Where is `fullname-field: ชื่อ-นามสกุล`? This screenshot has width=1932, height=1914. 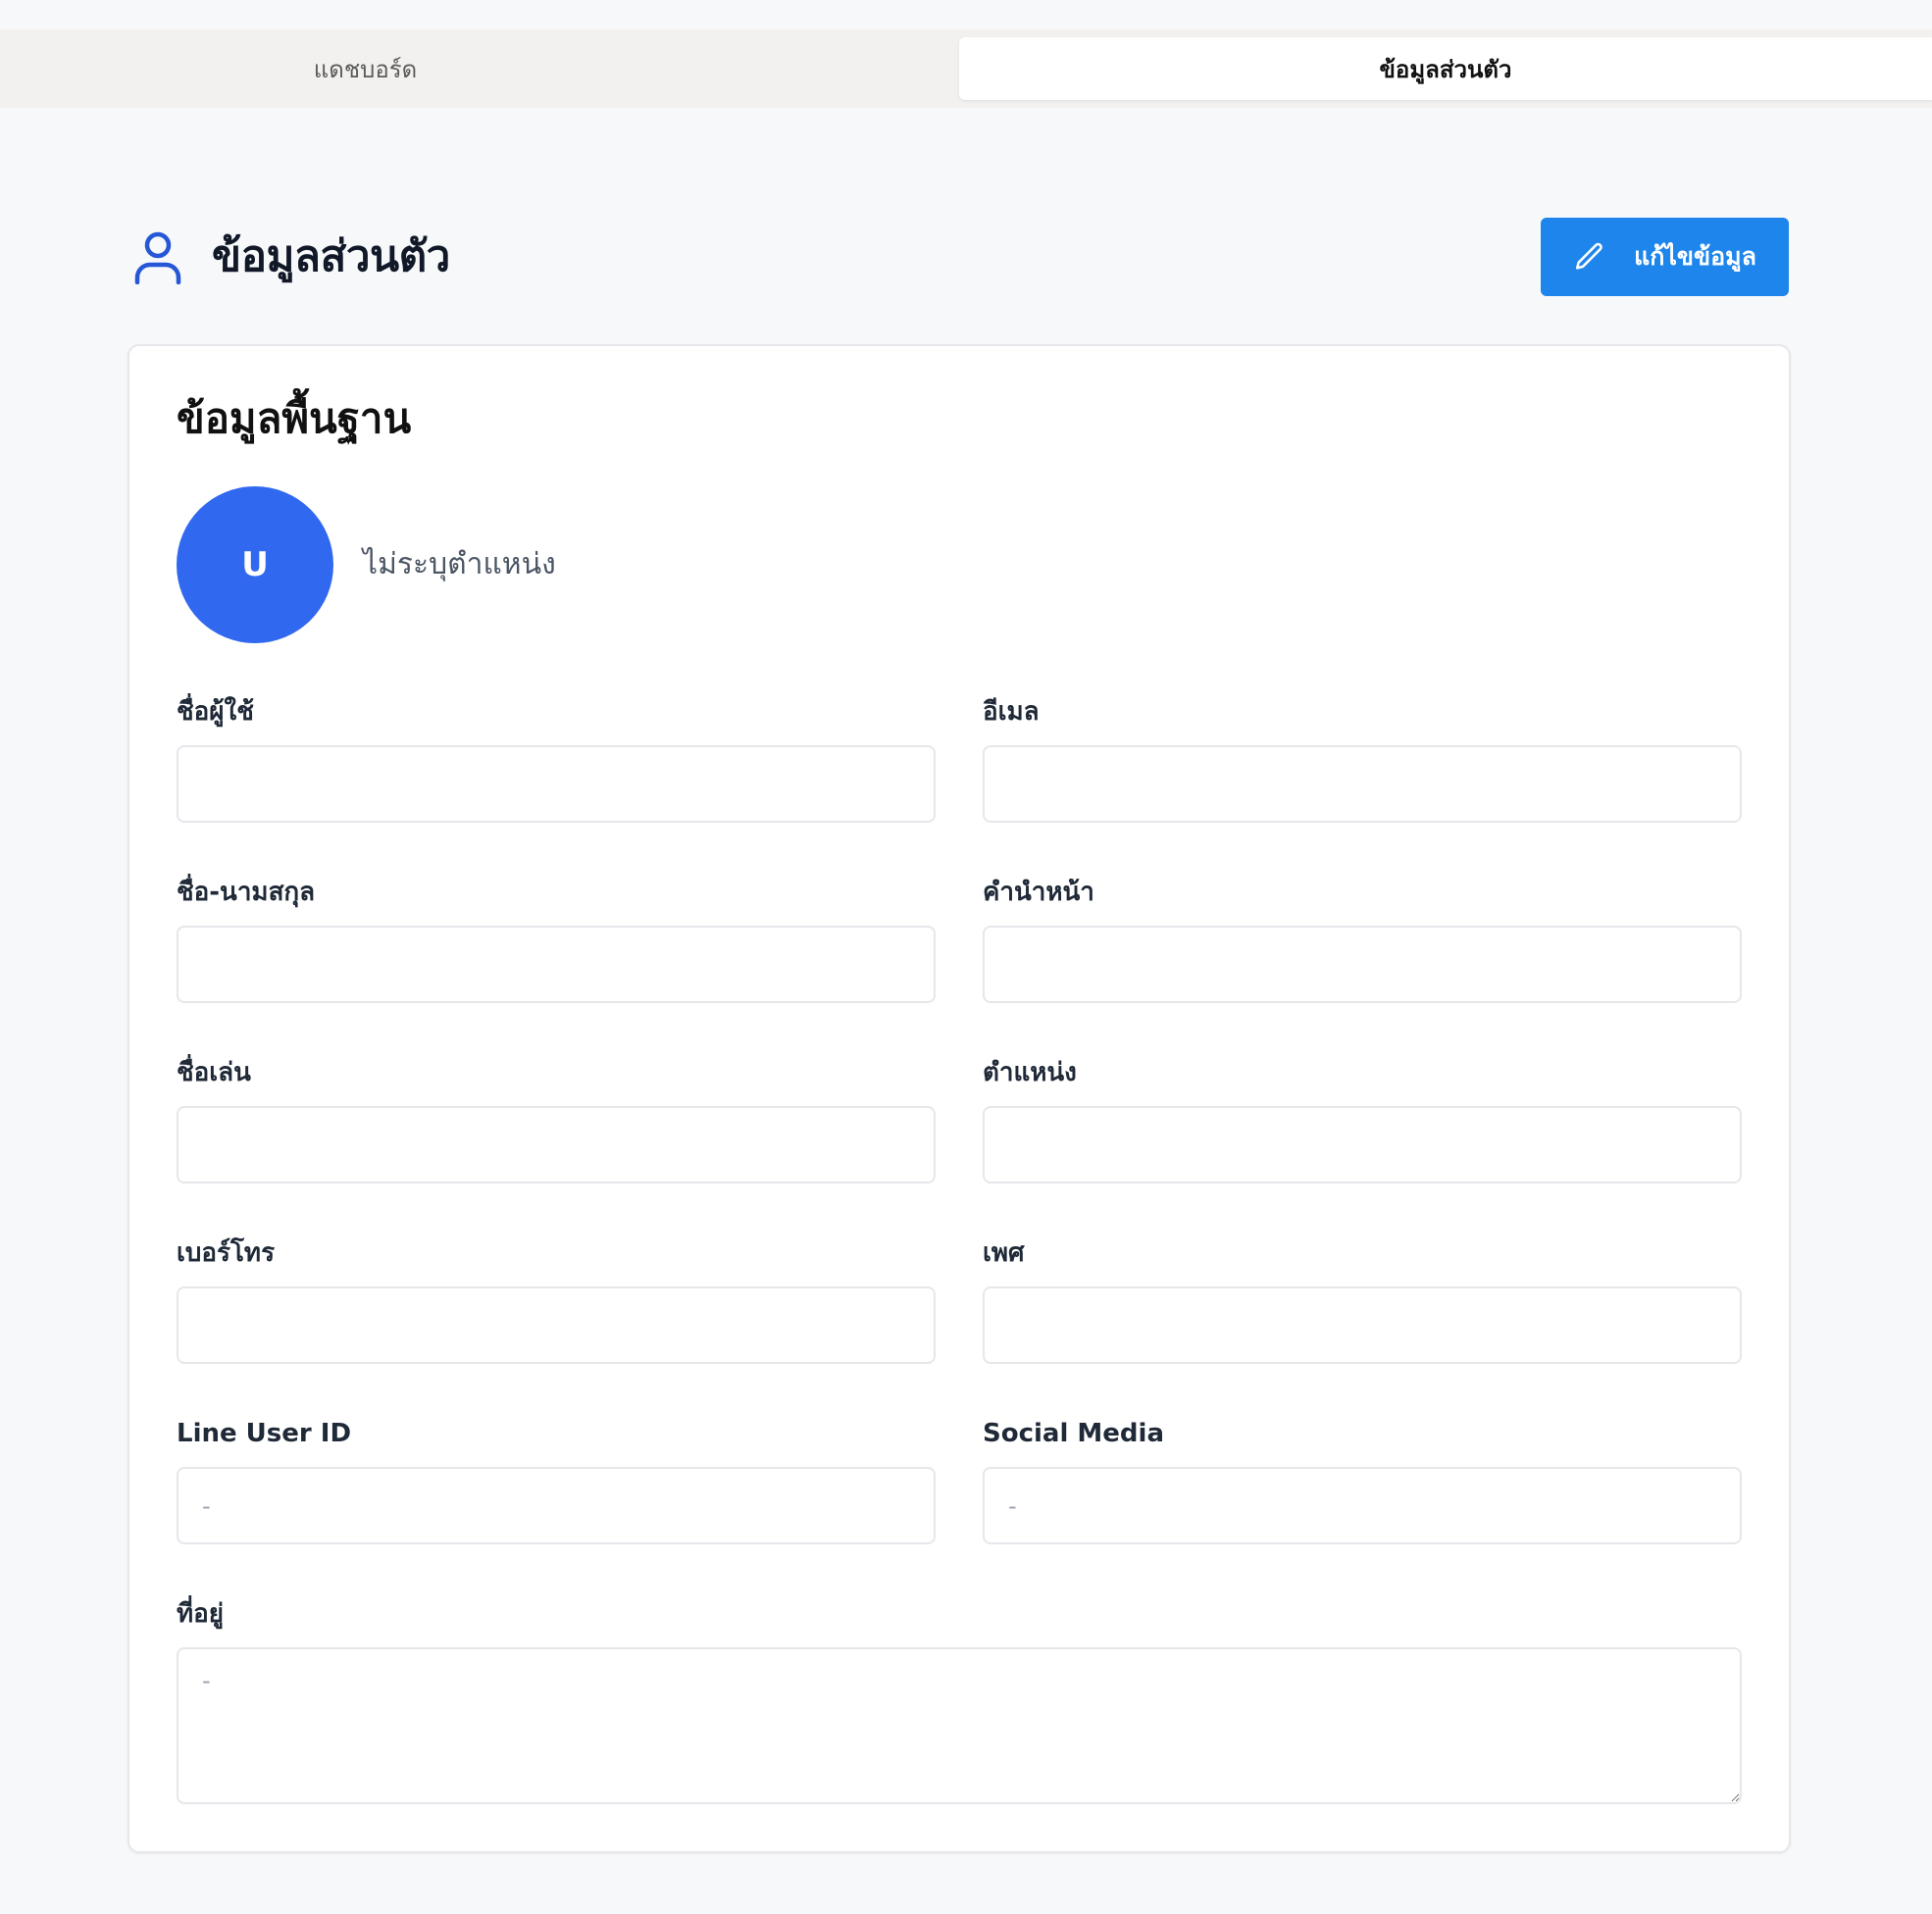 fullname-field: ชื่อ-นามสกุล is located at coordinates (557, 940).